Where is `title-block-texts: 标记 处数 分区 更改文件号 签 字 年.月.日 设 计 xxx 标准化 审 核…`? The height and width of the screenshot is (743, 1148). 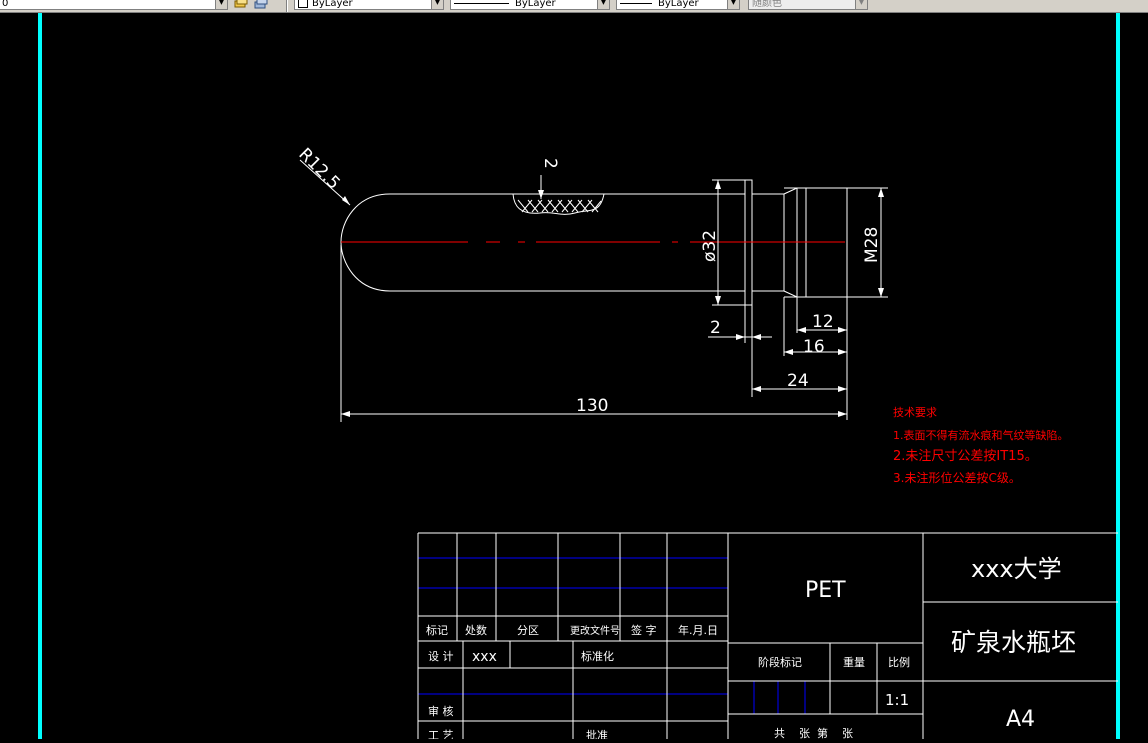
title-block-texts: 标记 处数 分区 更改文件号 签 字 年.月.日 设 计 xxx 标准化 审 核… is located at coordinates (751, 648).